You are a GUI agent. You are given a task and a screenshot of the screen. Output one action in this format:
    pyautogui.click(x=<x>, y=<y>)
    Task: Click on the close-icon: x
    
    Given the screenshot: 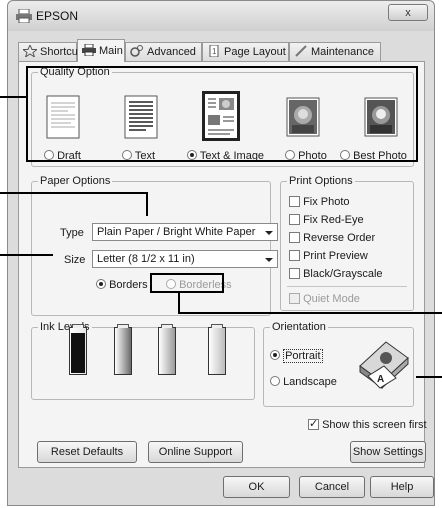 What is the action you would take?
    pyautogui.click(x=408, y=13)
    